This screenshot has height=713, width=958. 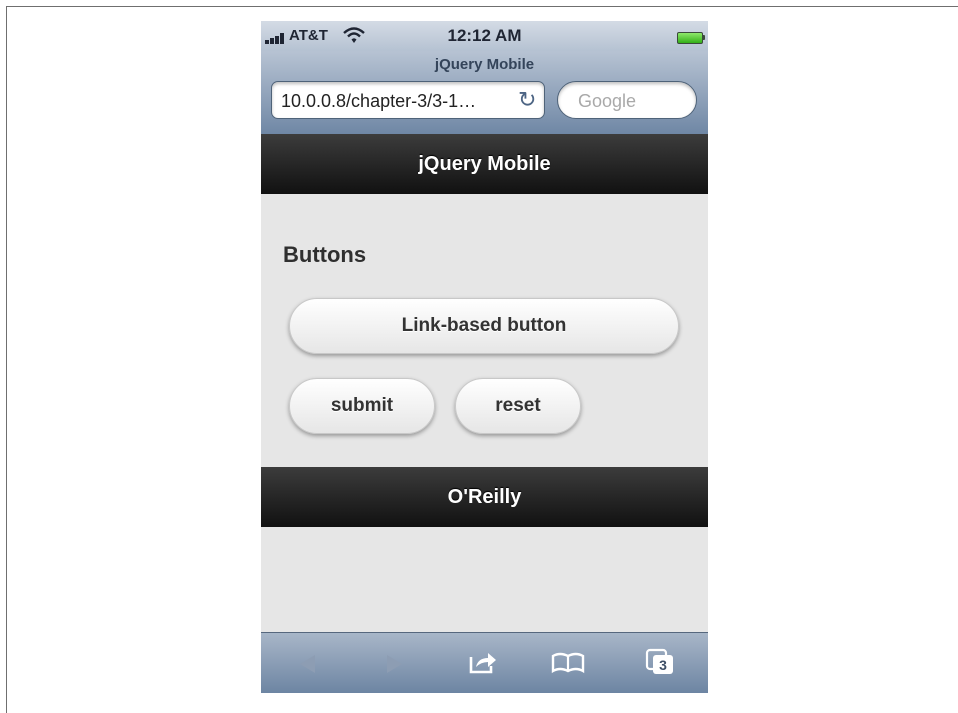 What do you see at coordinates (484, 579) in the screenshot?
I see `page-blank-area` at bounding box center [484, 579].